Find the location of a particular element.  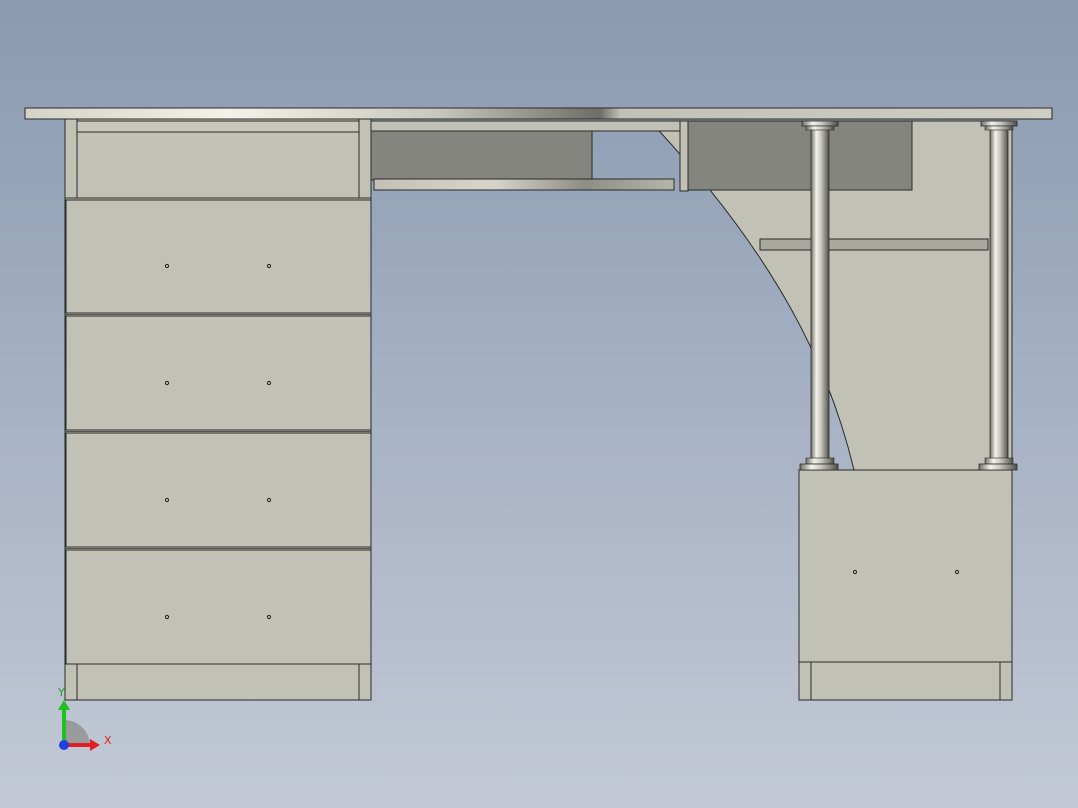

right-cabinet is located at coordinates (905, 585).